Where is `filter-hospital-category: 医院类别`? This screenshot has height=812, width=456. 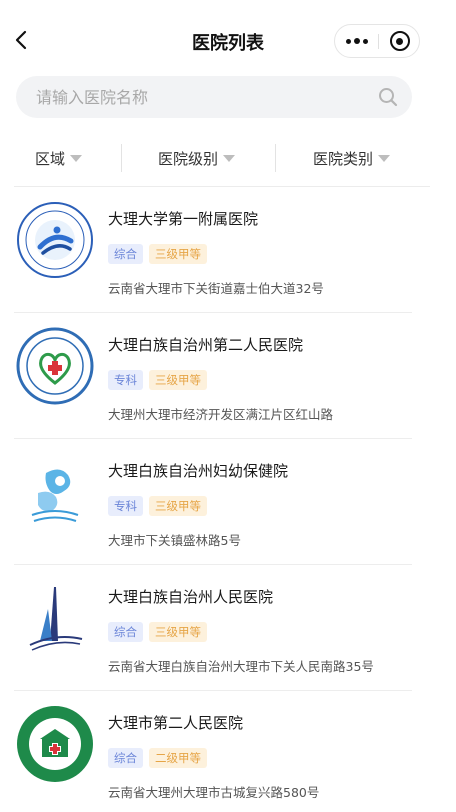 filter-hospital-category: 医院类别 is located at coordinates (352, 158).